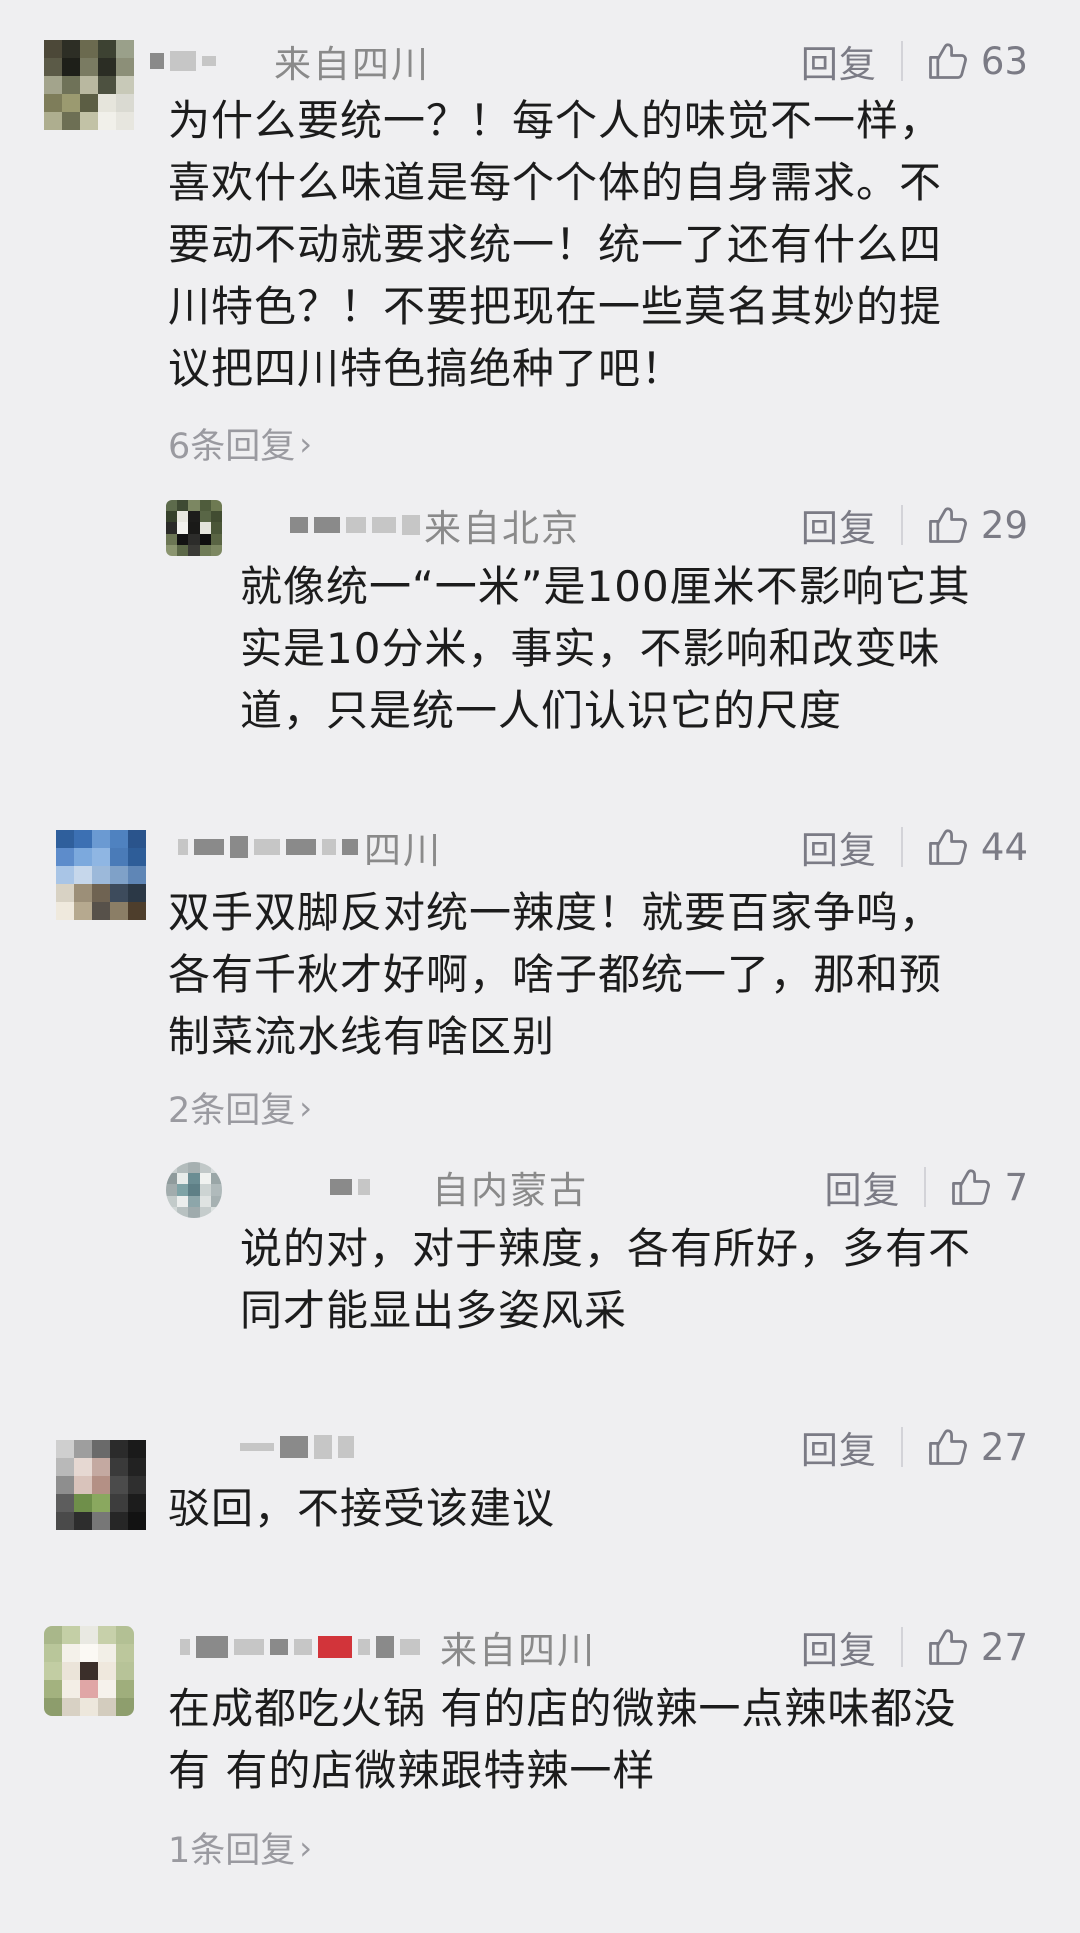 The width and height of the screenshot is (1080, 1933). I want to click on view-replies-label: 1条回复, so click(232, 1851).